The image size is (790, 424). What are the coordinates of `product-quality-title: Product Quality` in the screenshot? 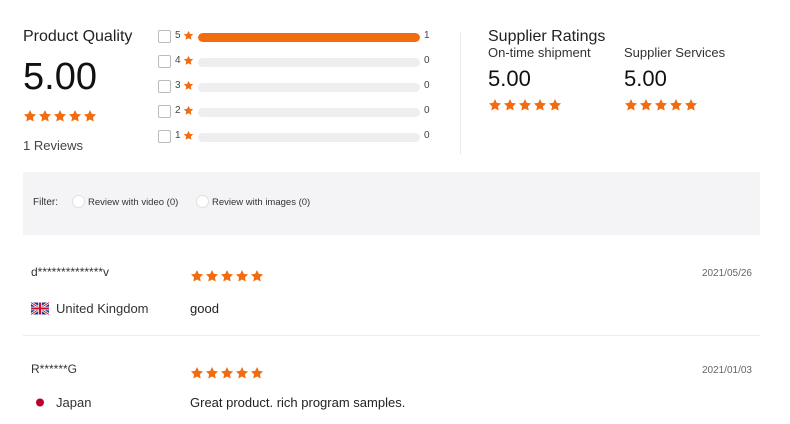 It's located at (78, 36).